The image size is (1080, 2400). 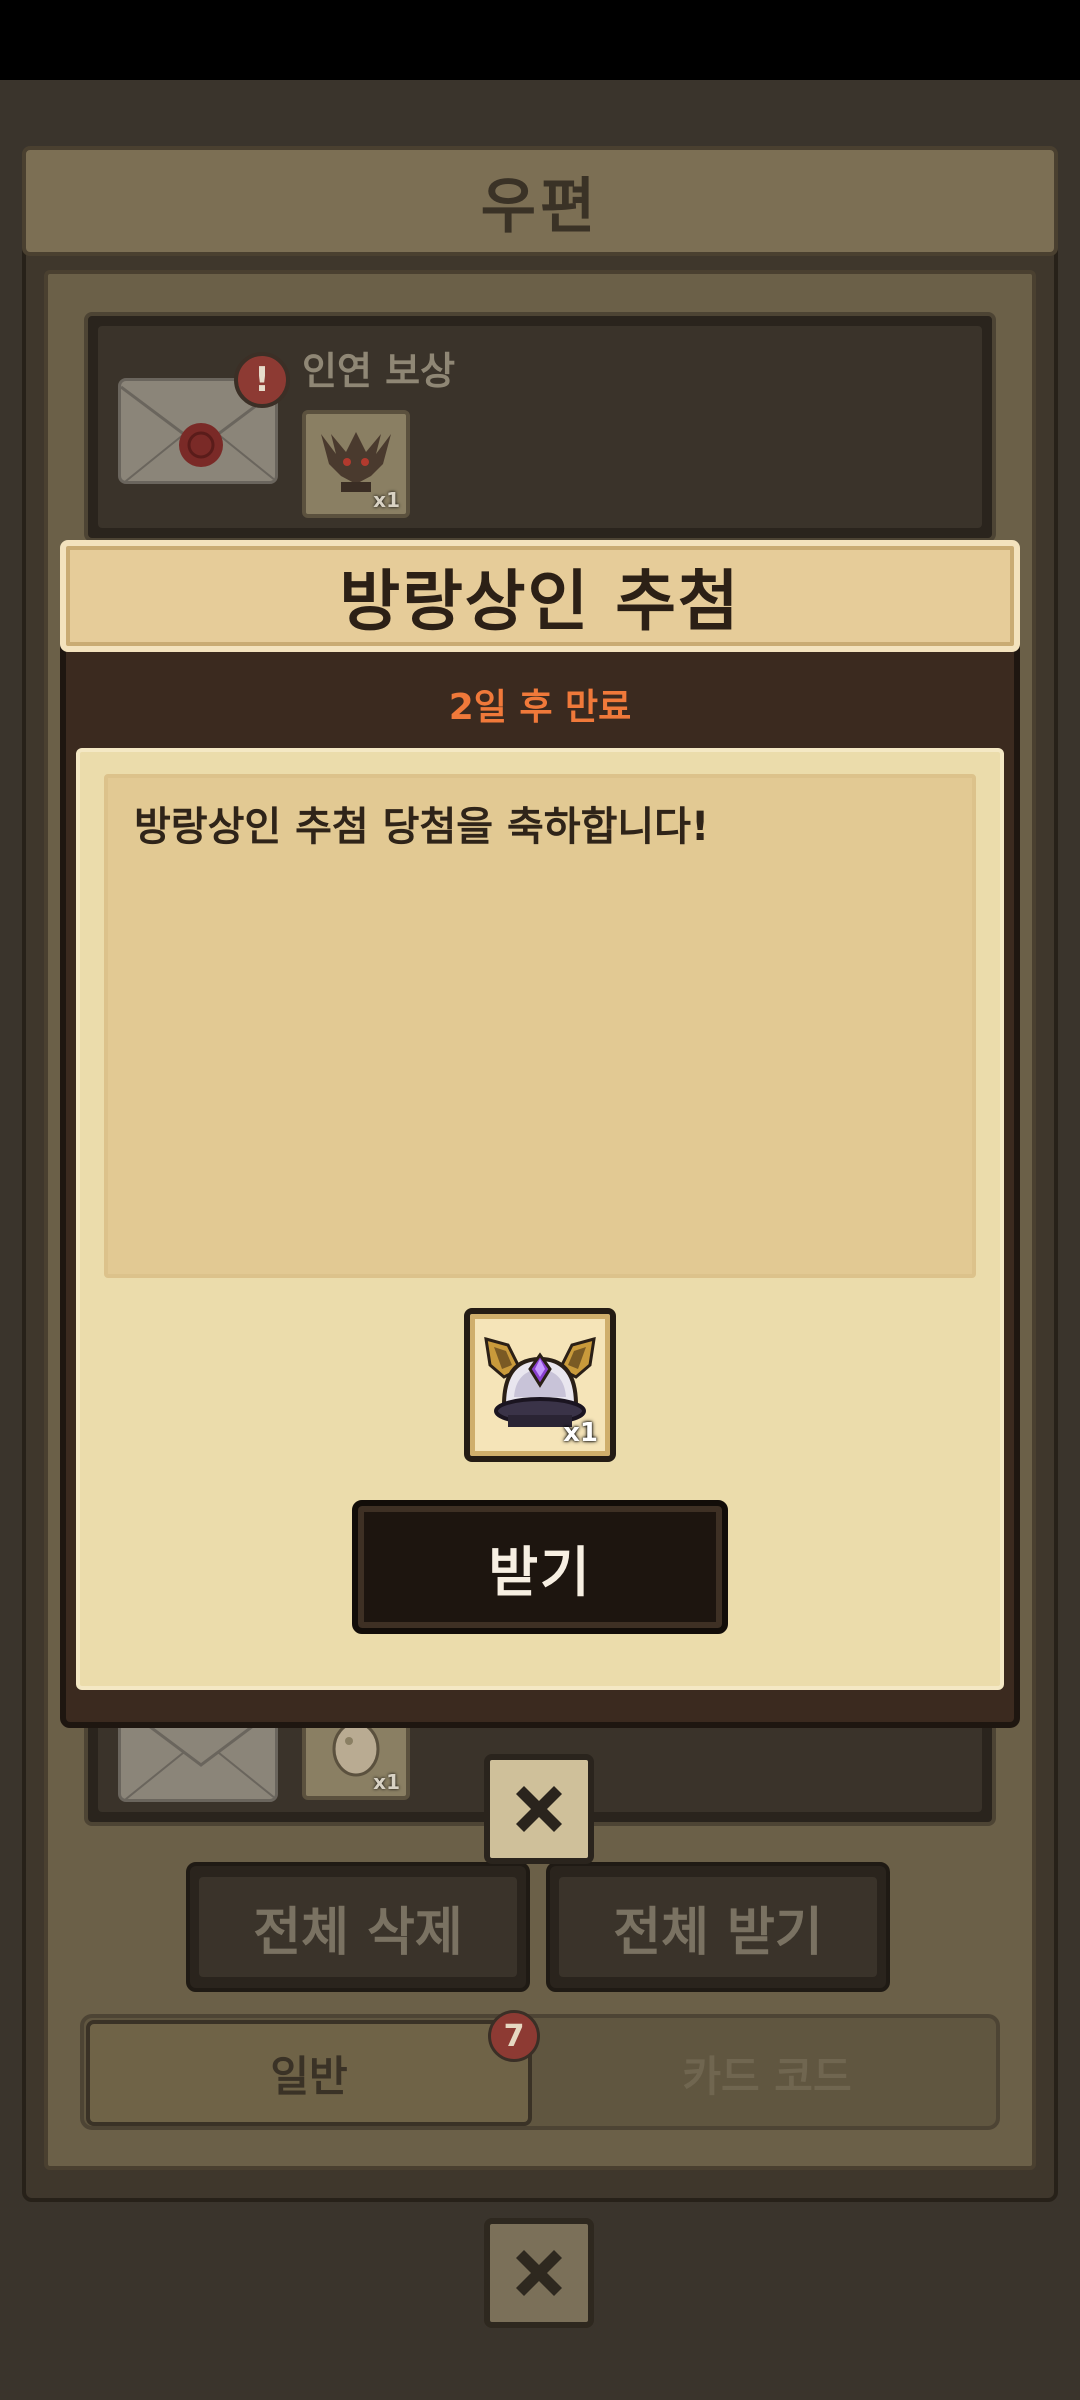 I want to click on modal-title-bar: 방랑상인 추첨, so click(x=540, y=596).